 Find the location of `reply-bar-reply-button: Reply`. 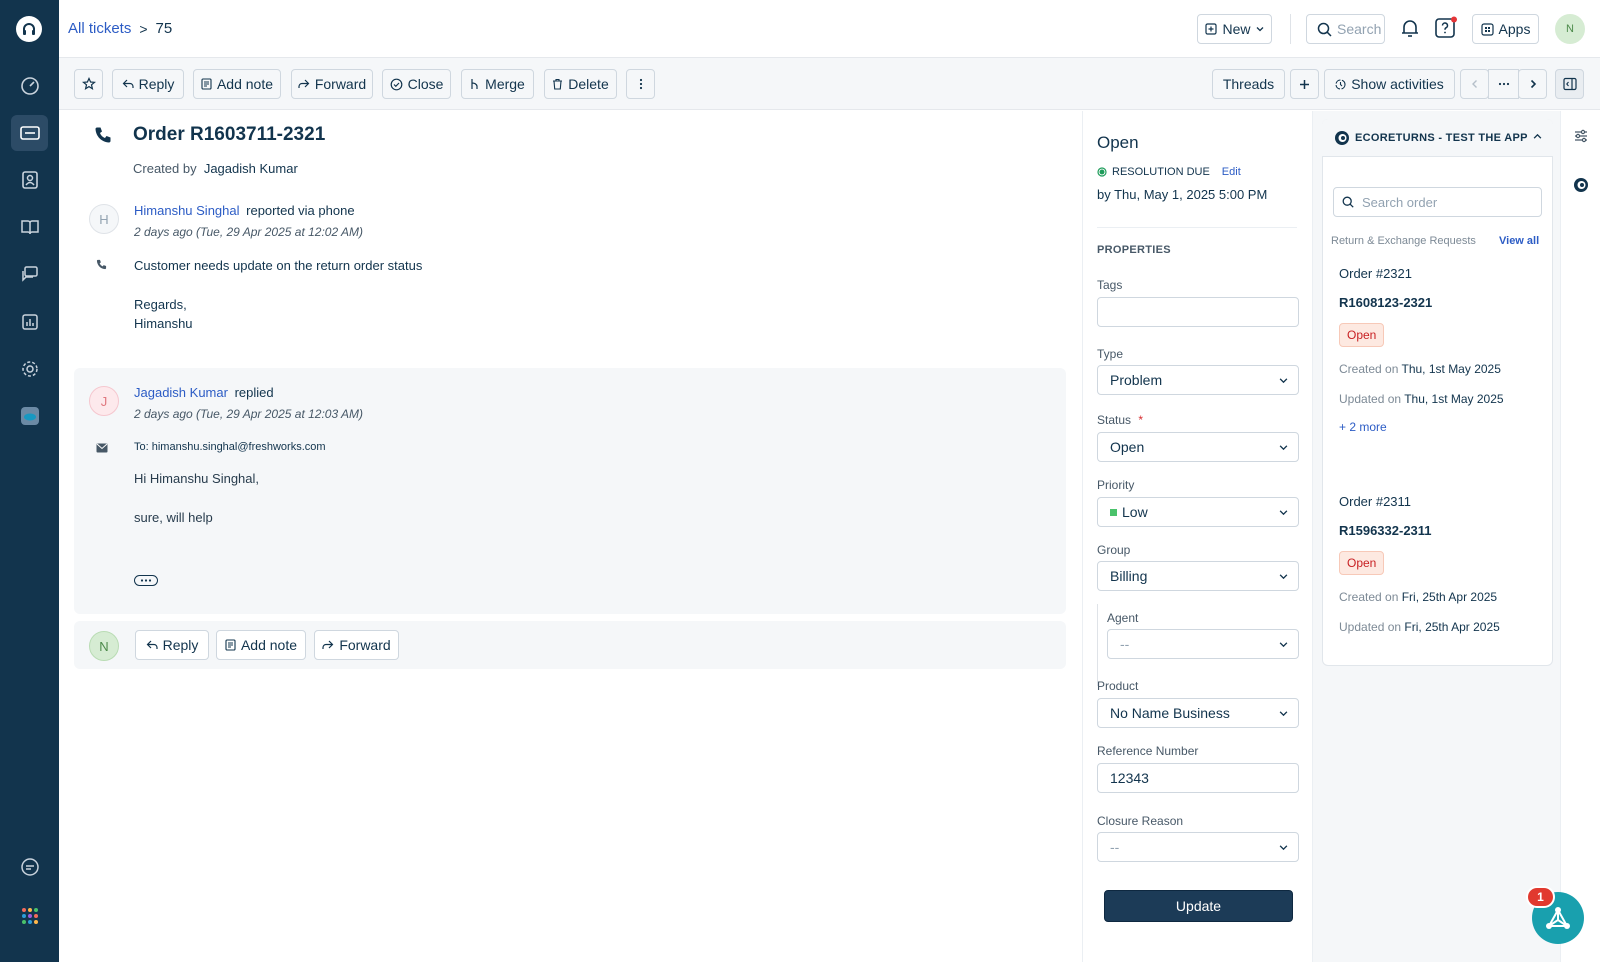

reply-bar-reply-button: Reply is located at coordinates (172, 645).